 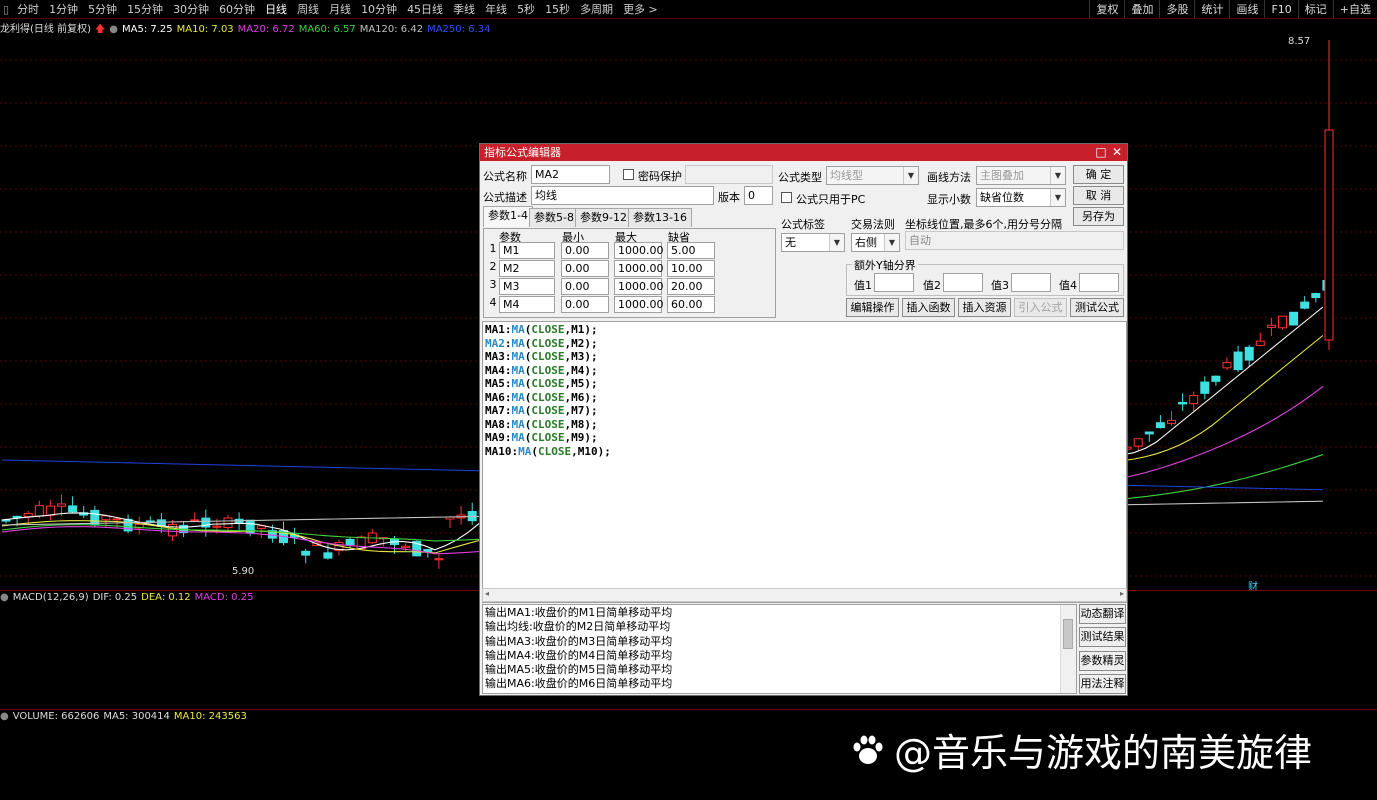 What do you see at coordinates (1211, 9) in the screenshot?
I see `toolbar-button-3: 统计` at bounding box center [1211, 9].